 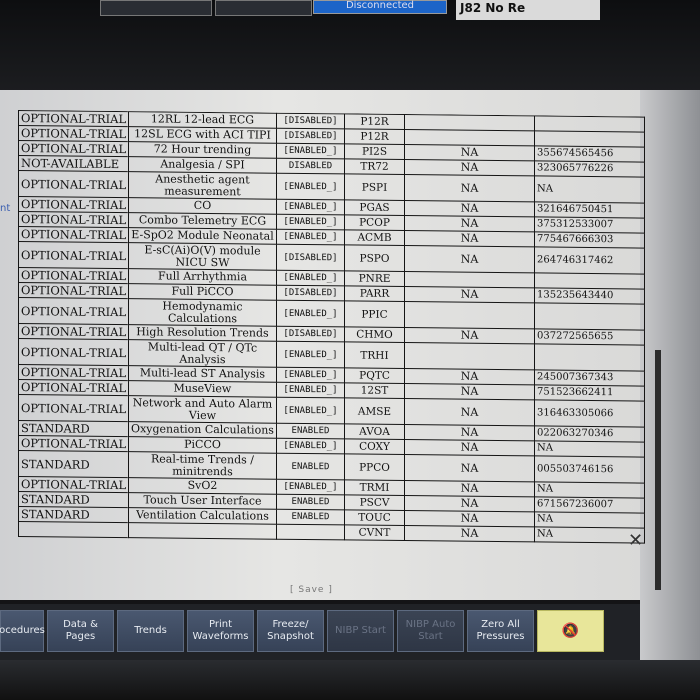 What do you see at coordinates (374, 532) in the screenshot?
I see `code-cell: CVNT` at bounding box center [374, 532].